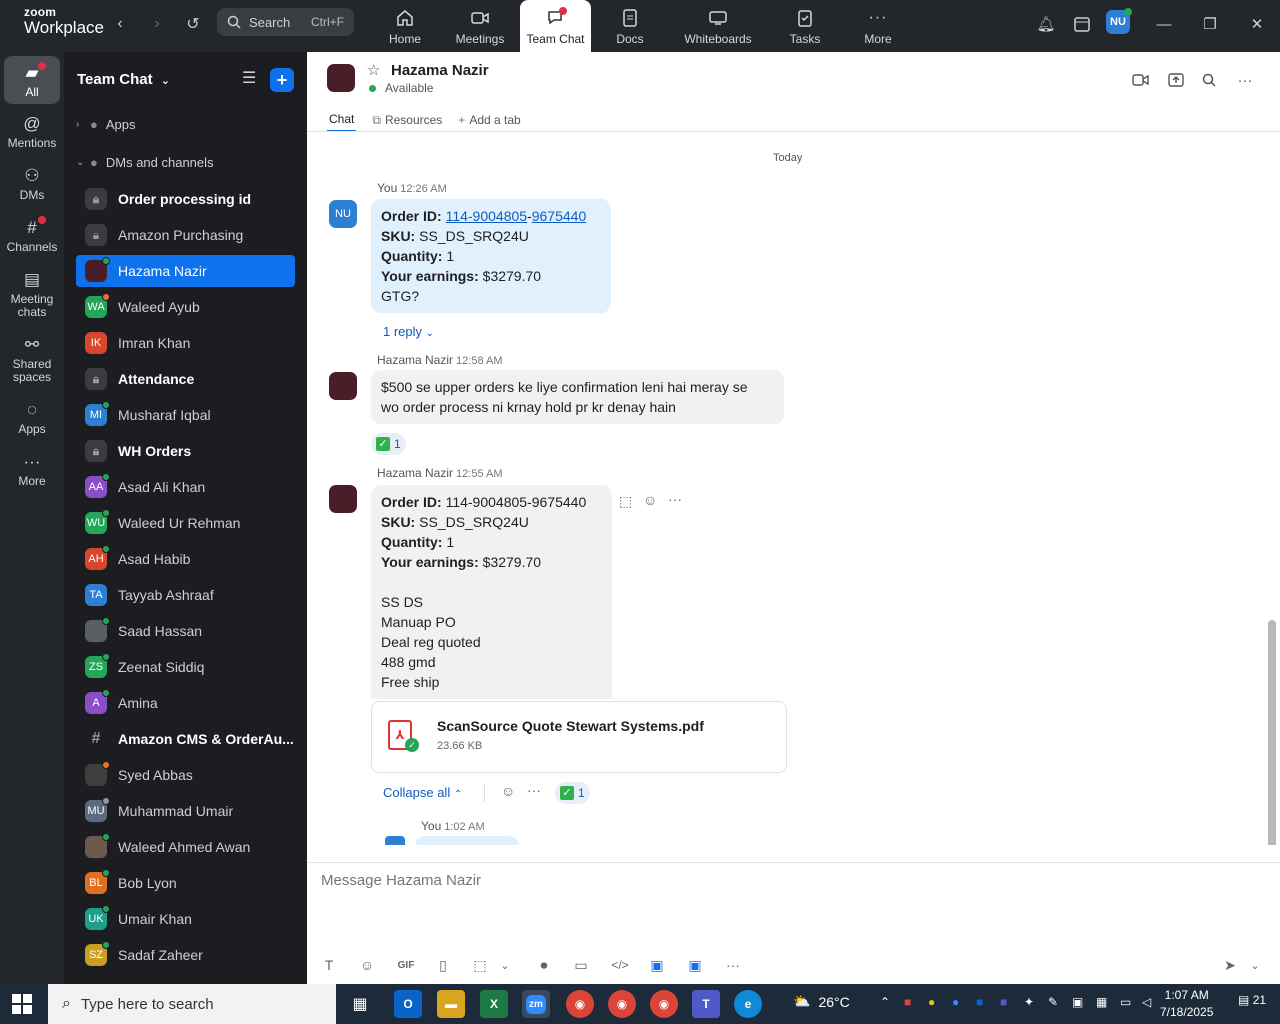 This screenshot has width=1280, height=1024. I want to click on nav-docs: Docs, so click(630, 26).